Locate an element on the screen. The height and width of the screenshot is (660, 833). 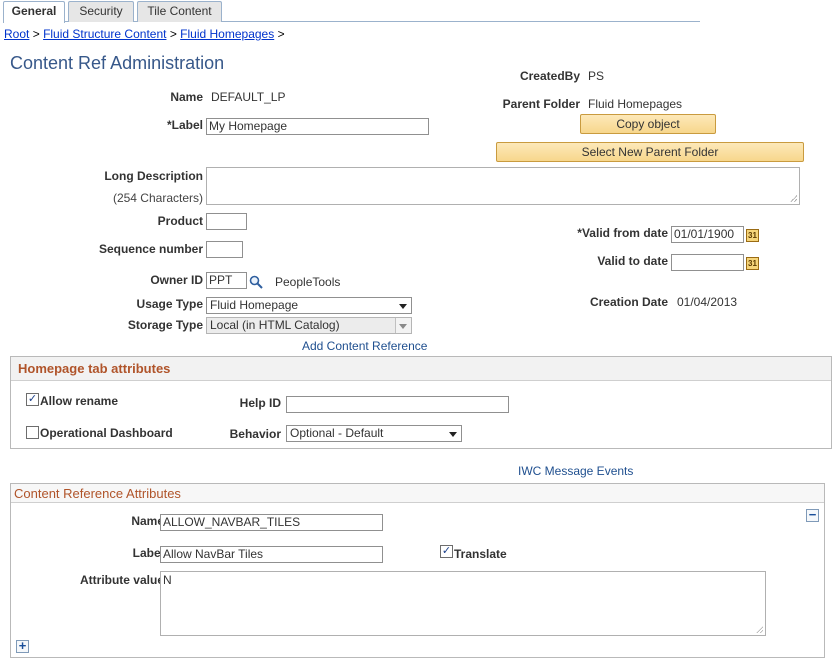
attribute-value-textarea: N is located at coordinates (463, 603).